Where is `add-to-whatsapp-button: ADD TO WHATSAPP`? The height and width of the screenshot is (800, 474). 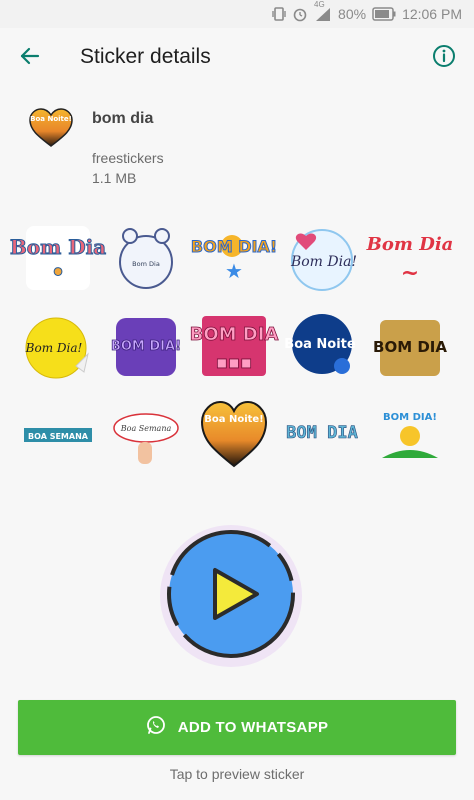 add-to-whatsapp-button: ADD TO WHATSAPP is located at coordinates (237, 727).